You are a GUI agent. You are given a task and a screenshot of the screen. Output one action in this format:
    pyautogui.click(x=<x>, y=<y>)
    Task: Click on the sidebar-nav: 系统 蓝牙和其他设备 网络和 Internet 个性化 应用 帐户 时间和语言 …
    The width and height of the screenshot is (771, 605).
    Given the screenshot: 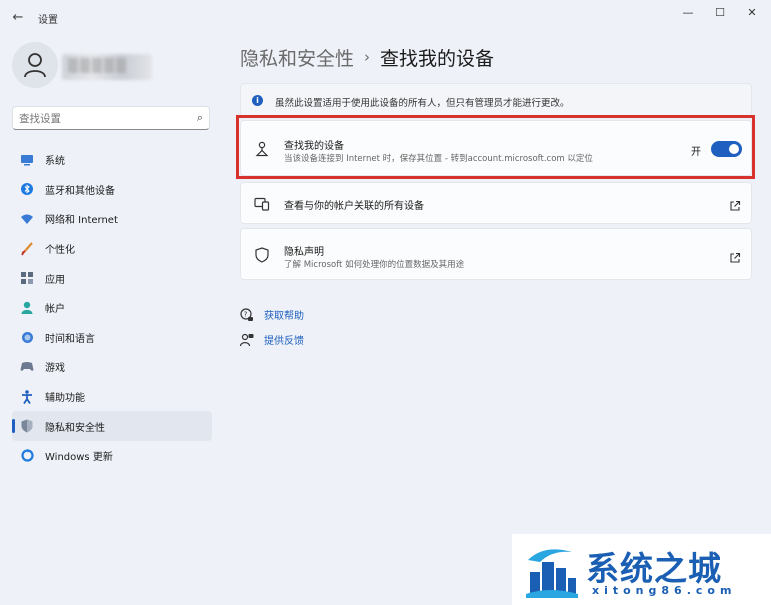 What is the action you would take?
    pyautogui.click(x=112, y=308)
    